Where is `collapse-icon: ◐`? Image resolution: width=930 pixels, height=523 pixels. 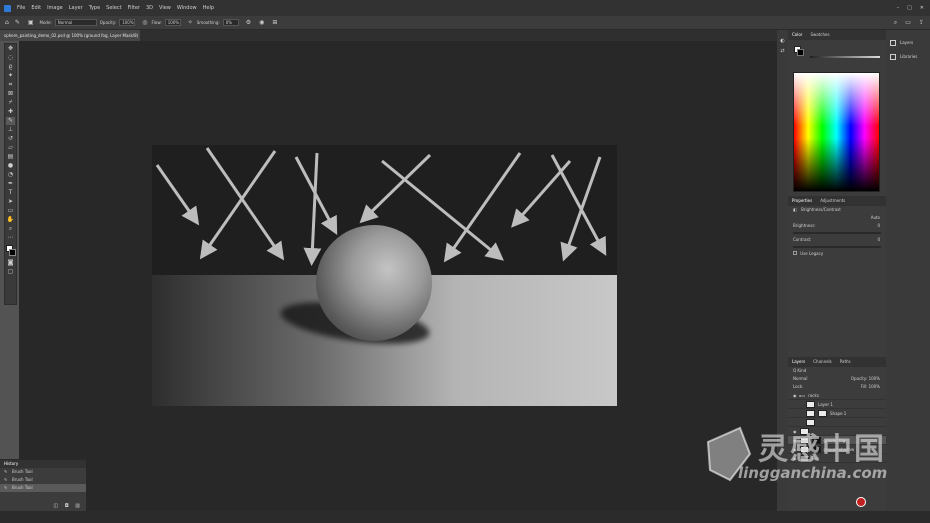
collapse-icon: ◐ is located at coordinates (782, 41).